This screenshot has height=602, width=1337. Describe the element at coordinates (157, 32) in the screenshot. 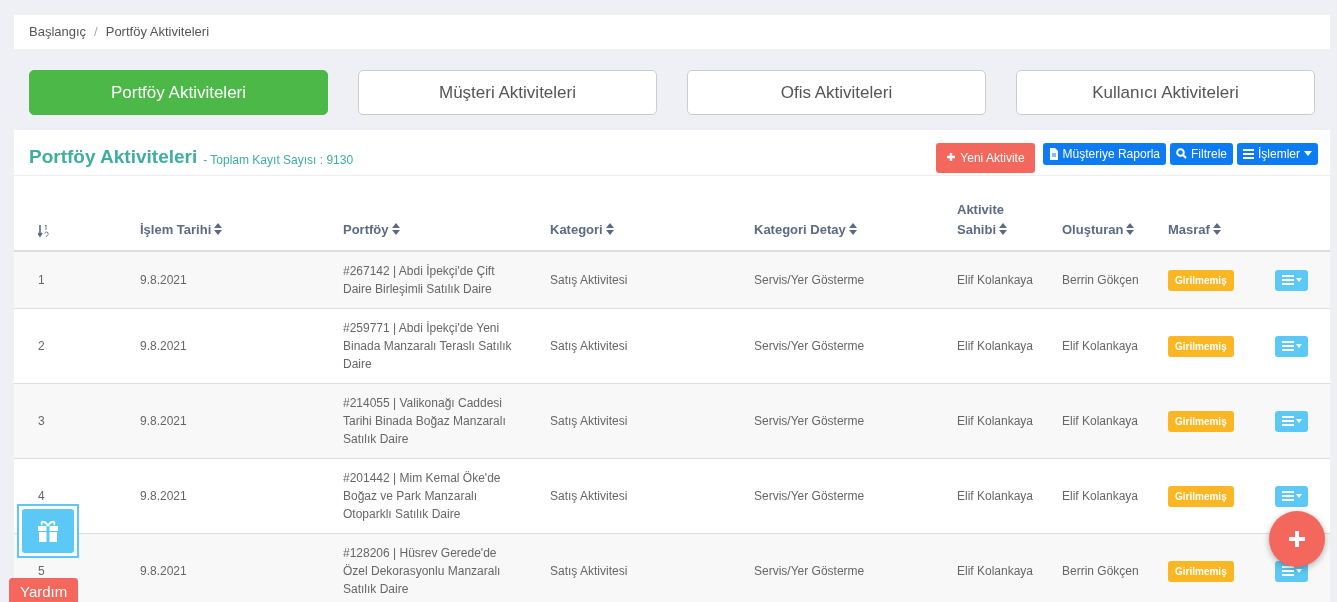

I see `breadcrumb-current: Portföy Aktiviteleri` at that location.